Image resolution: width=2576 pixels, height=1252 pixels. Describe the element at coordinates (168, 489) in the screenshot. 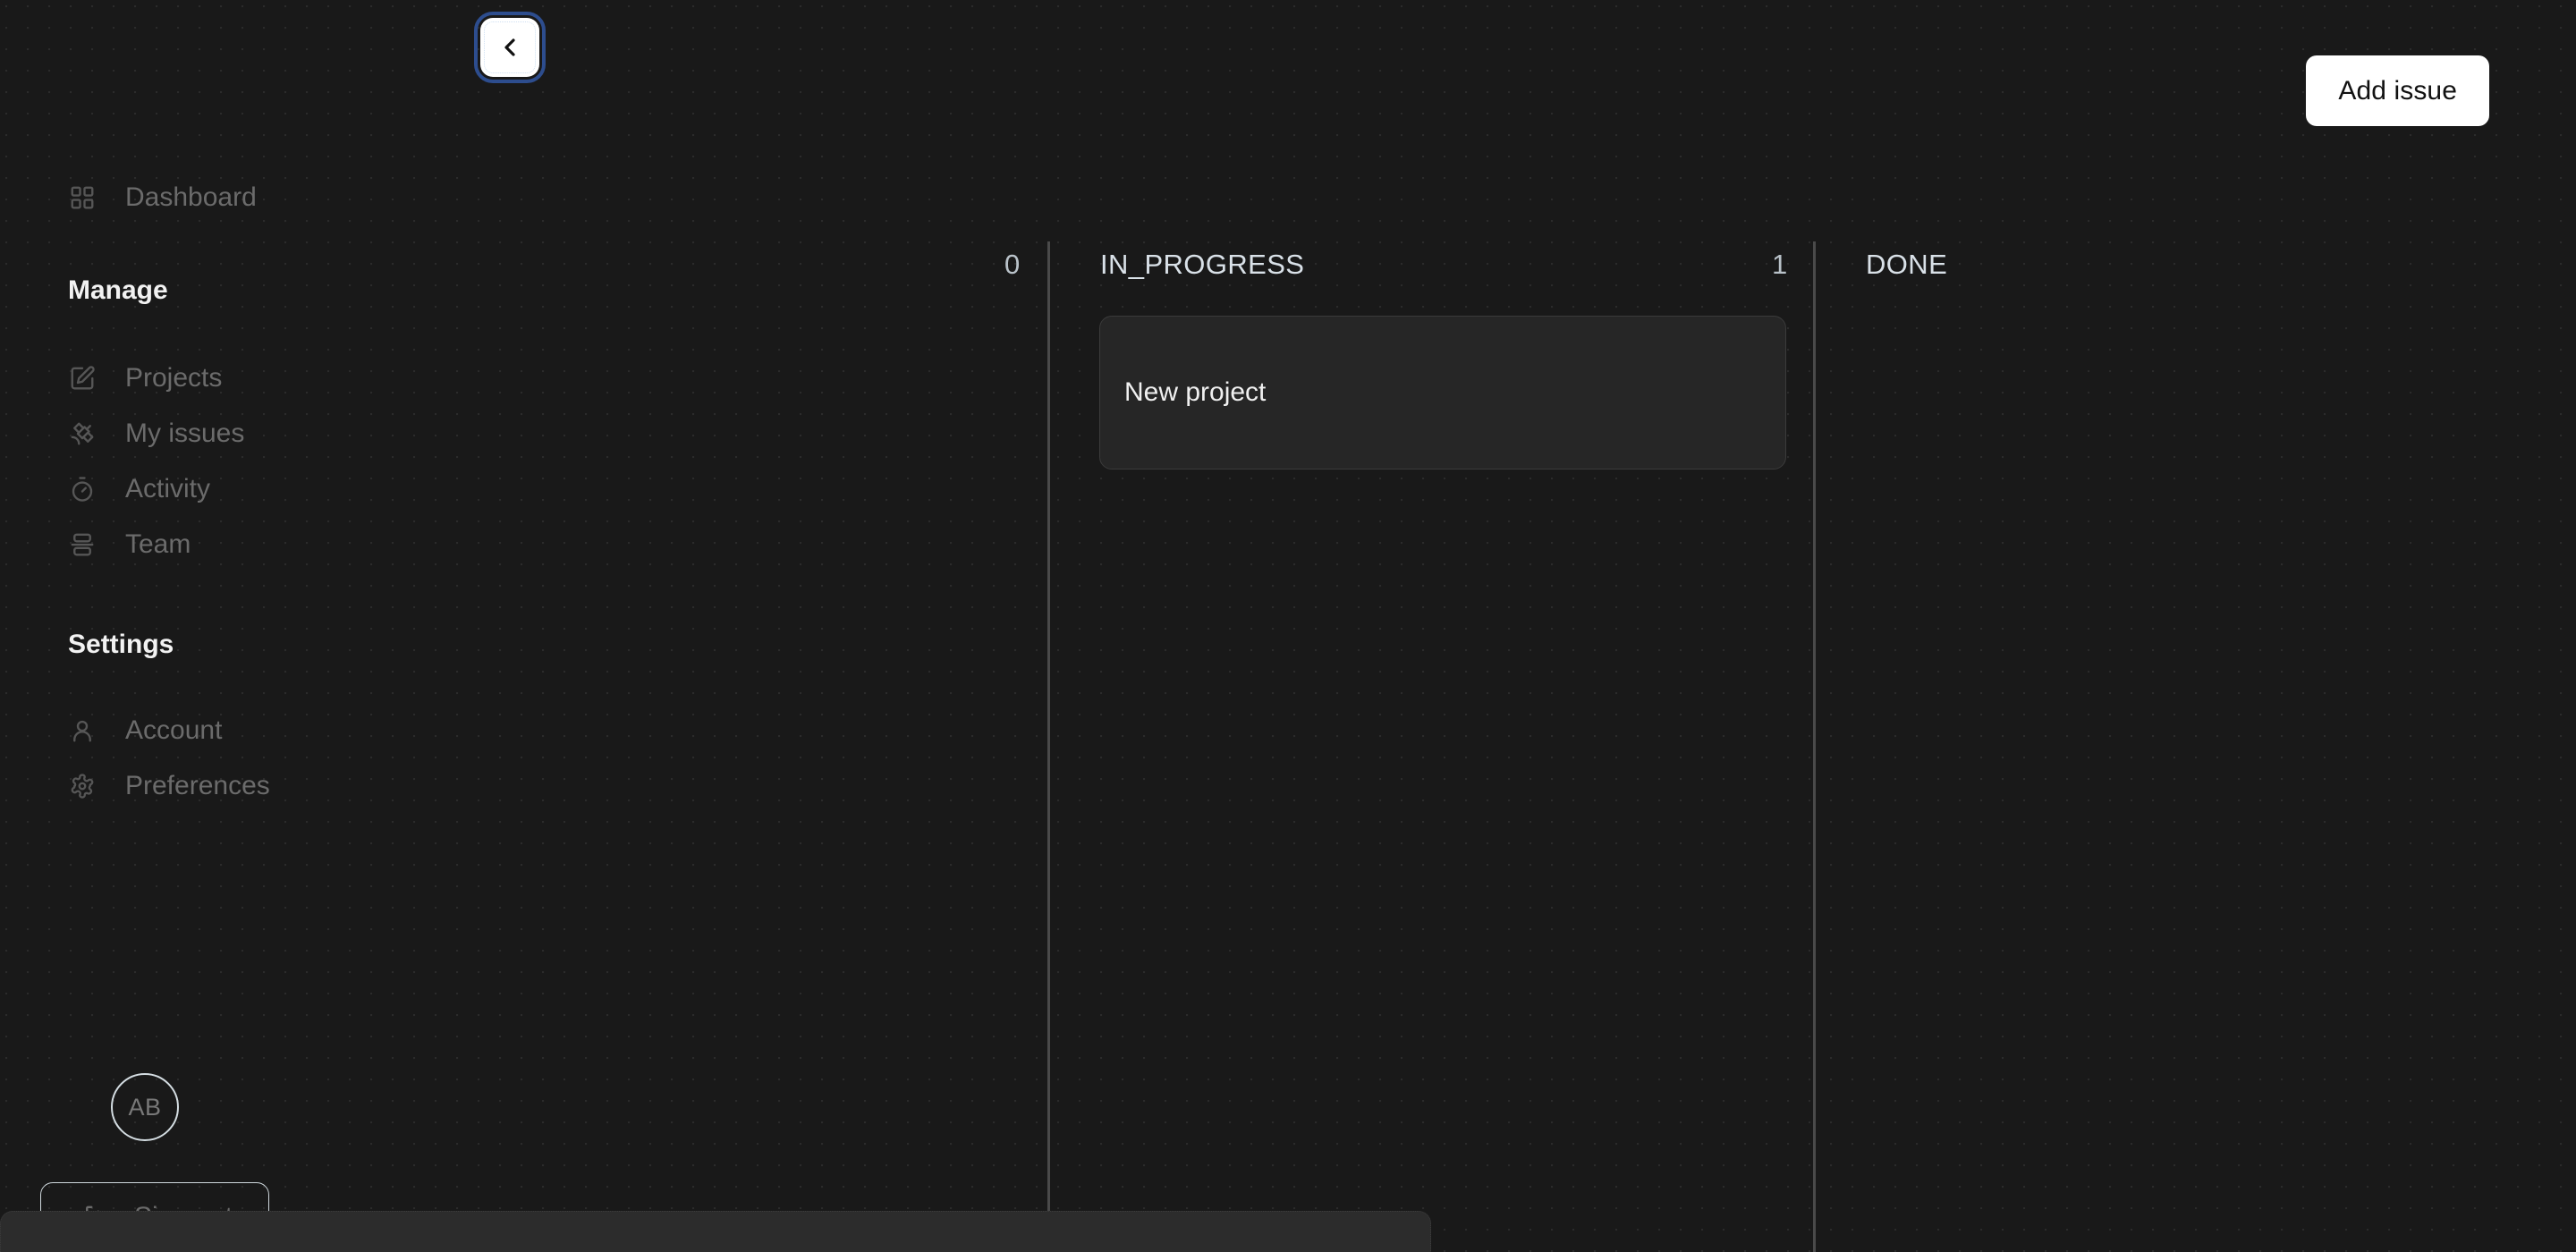

I see `sidebar-item-label-activity: Activity` at that location.